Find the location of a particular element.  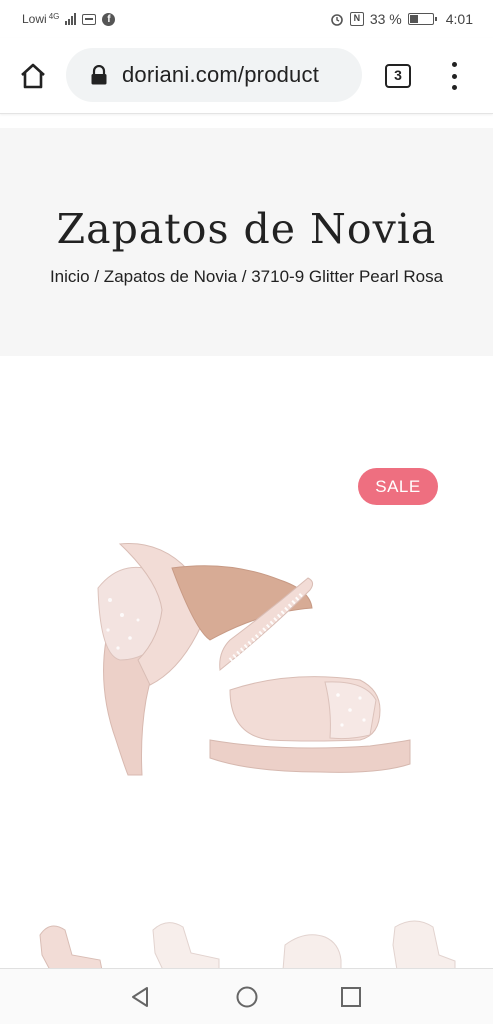

browser-toolbar: doriani.com/product 3 is located at coordinates (246, 76).